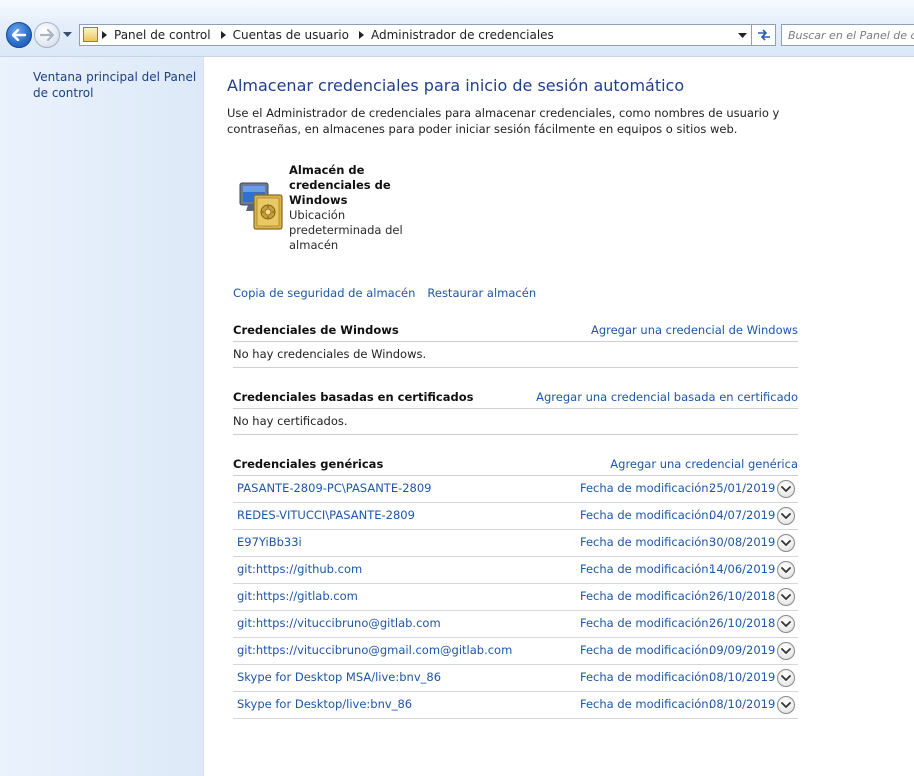 The height and width of the screenshot is (776, 914). I want to click on credential-name: git:https://github.com, so click(299, 569).